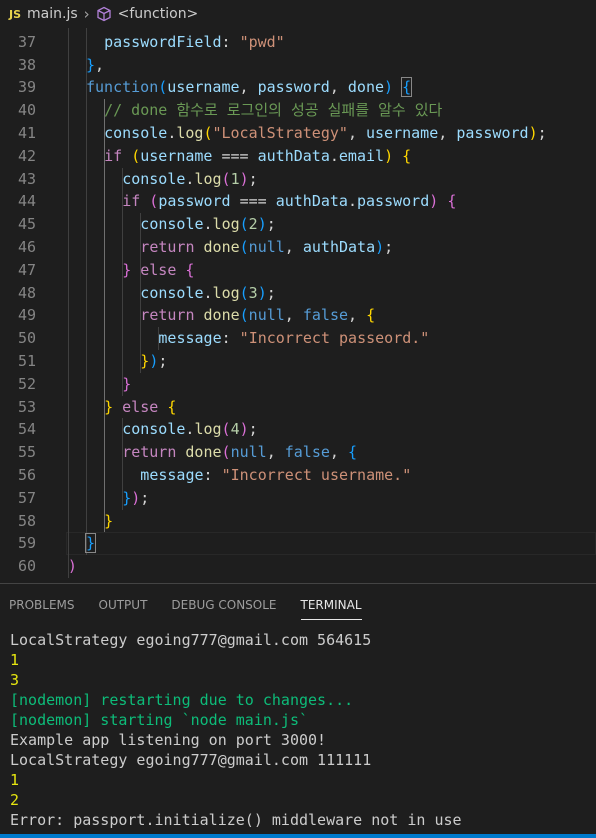 Image resolution: width=596 pixels, height=838 pixels. Describe the element at coordinates (223, 605) in the screenshot. I see `tab-debug-console: DEBUG CONSOLE` at that location.